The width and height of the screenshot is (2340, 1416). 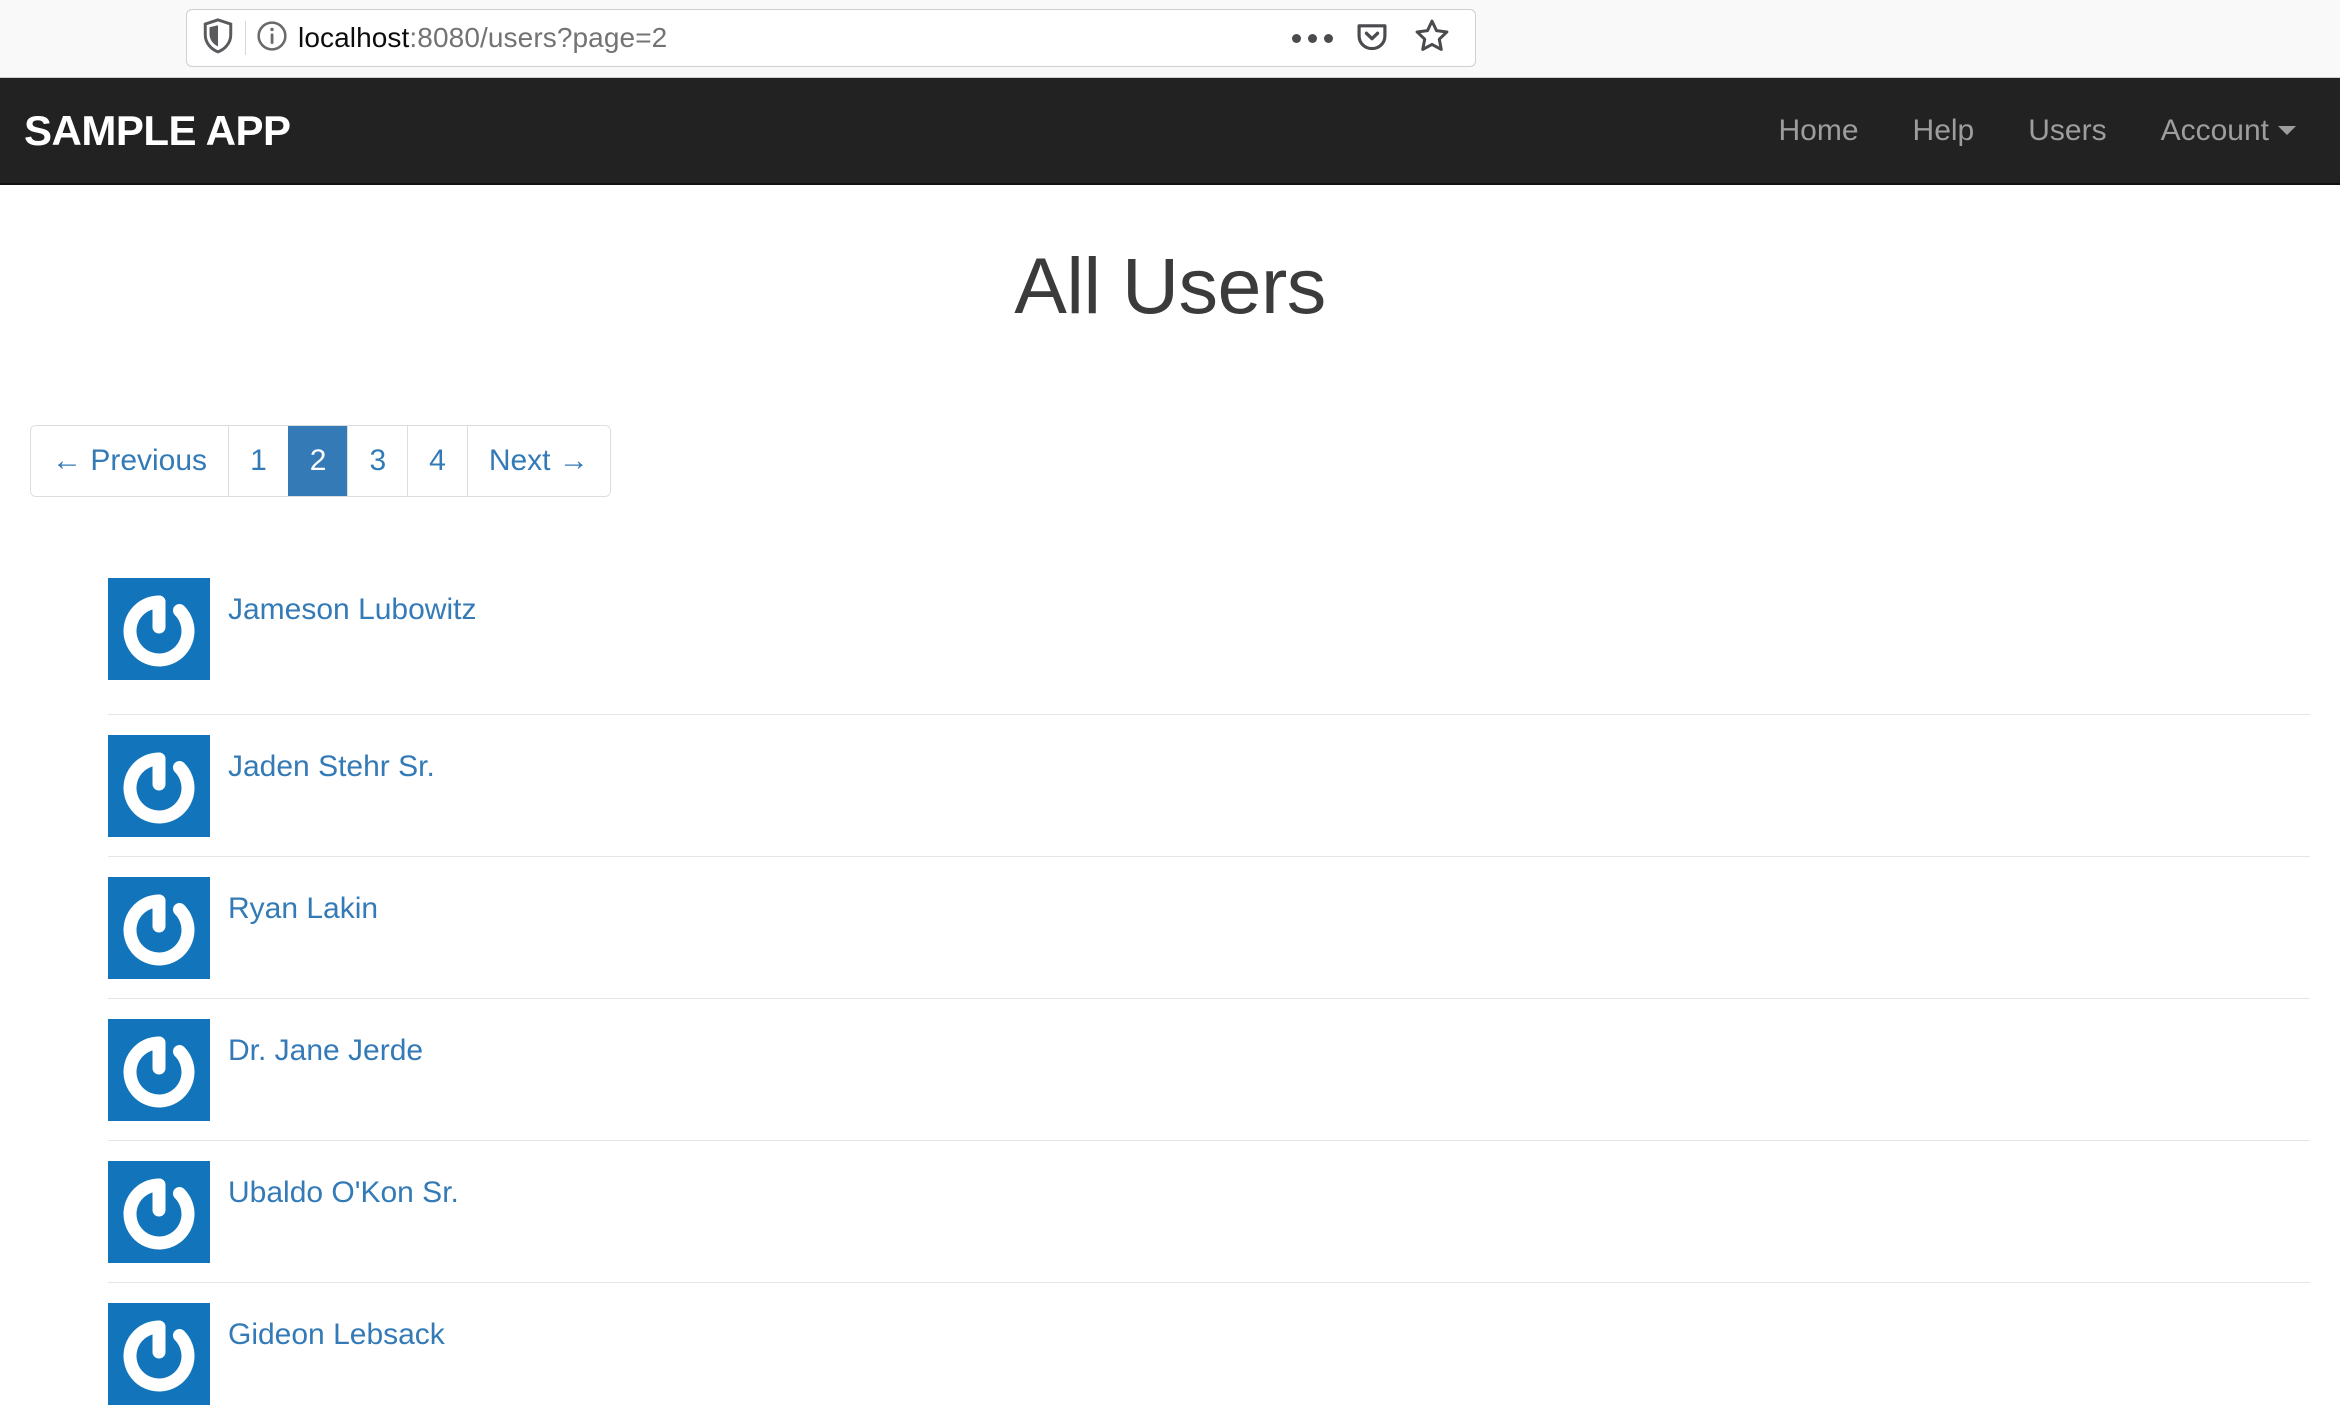 I want to click on user-name-link: Jaden Stehr Sr., so click(x=331, y=767).